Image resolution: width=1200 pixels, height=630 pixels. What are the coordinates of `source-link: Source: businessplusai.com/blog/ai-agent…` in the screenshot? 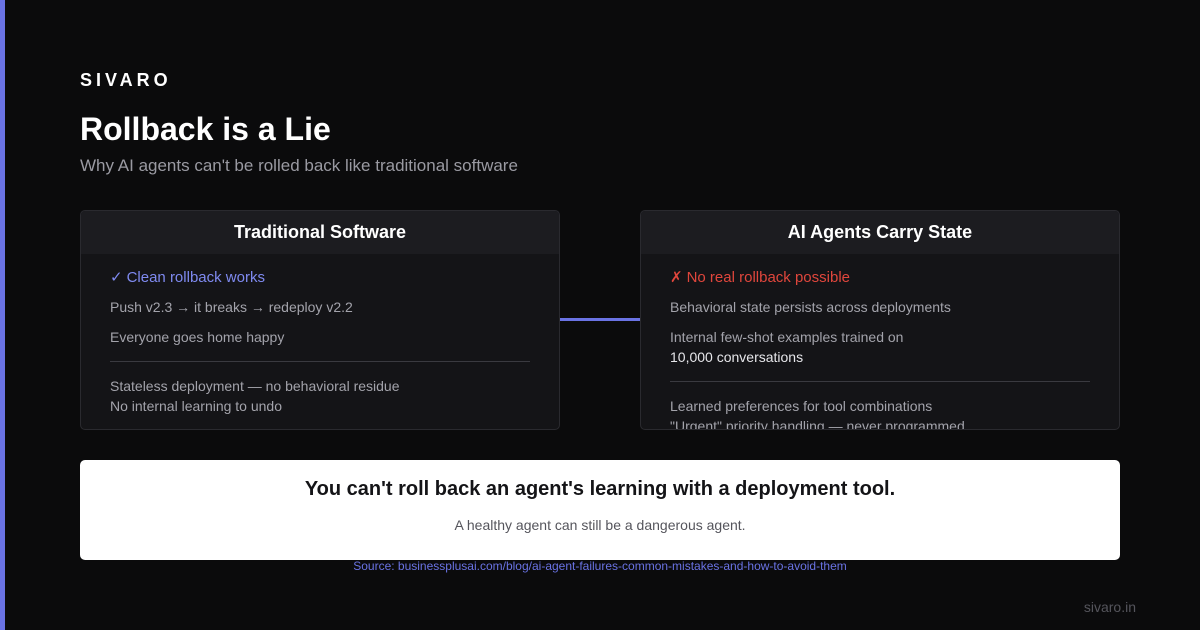 It's located at (600, 566).